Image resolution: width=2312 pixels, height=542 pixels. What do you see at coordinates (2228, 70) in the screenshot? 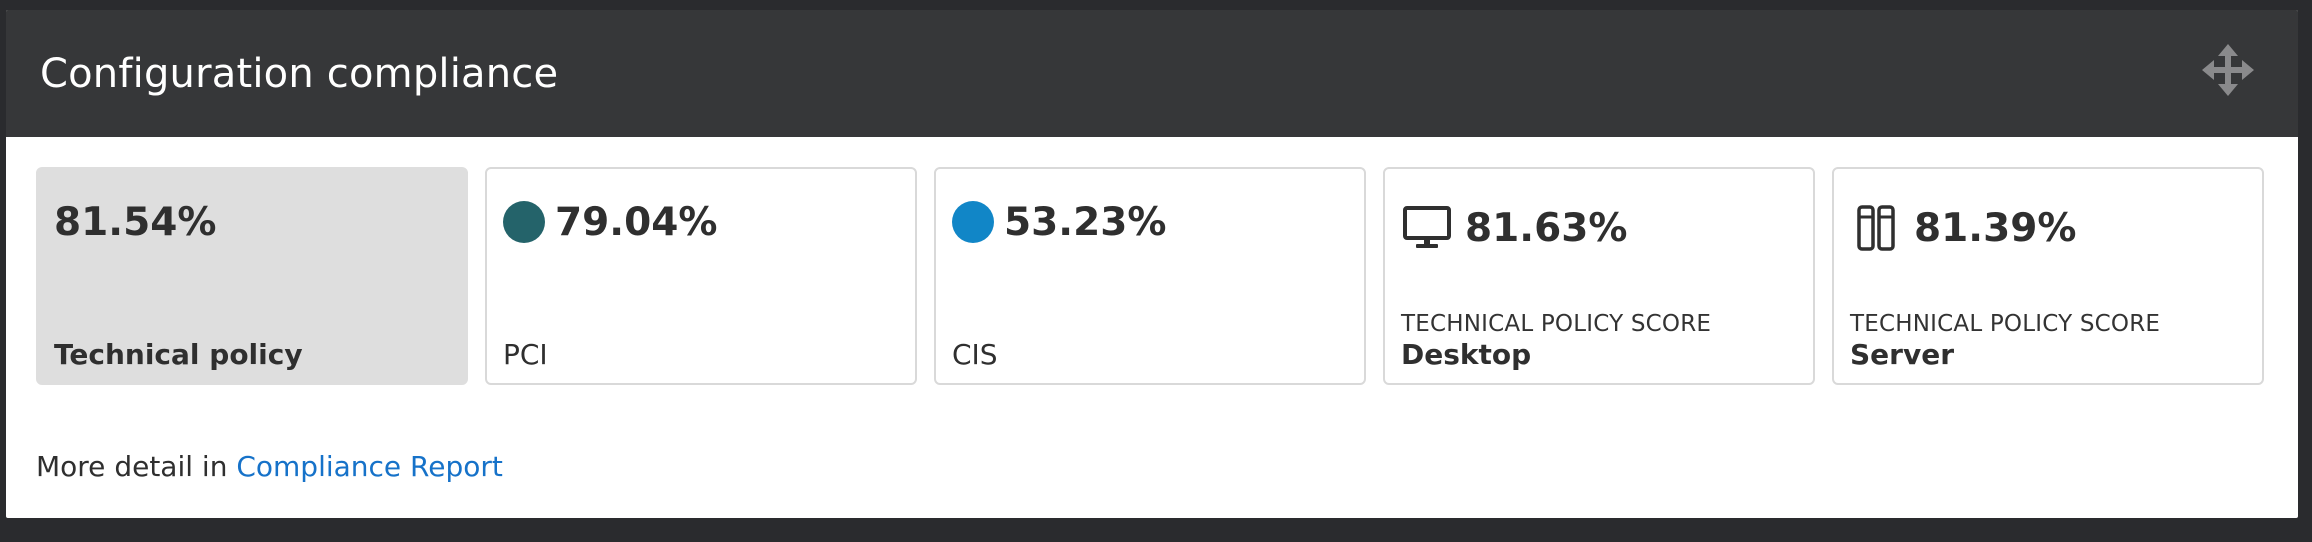
I see `move-arrows-icon` at bounding box center [2228, 70].